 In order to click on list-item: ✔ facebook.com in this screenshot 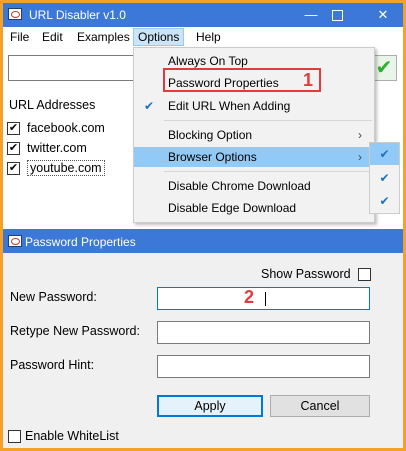, I will do `click(72, 129)`.